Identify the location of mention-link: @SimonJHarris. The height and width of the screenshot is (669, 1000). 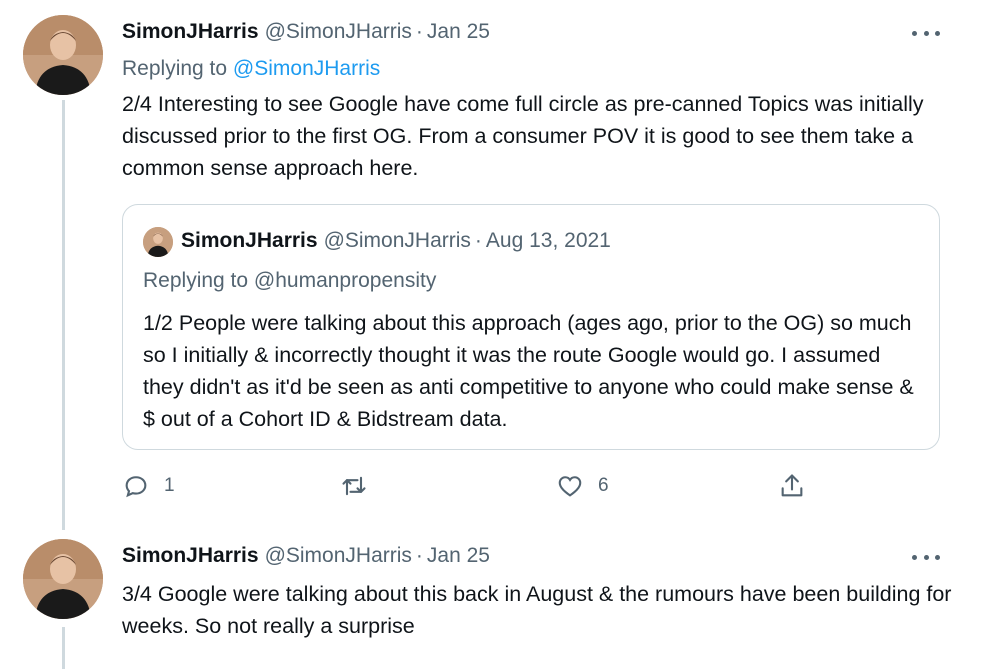
(306, 68).